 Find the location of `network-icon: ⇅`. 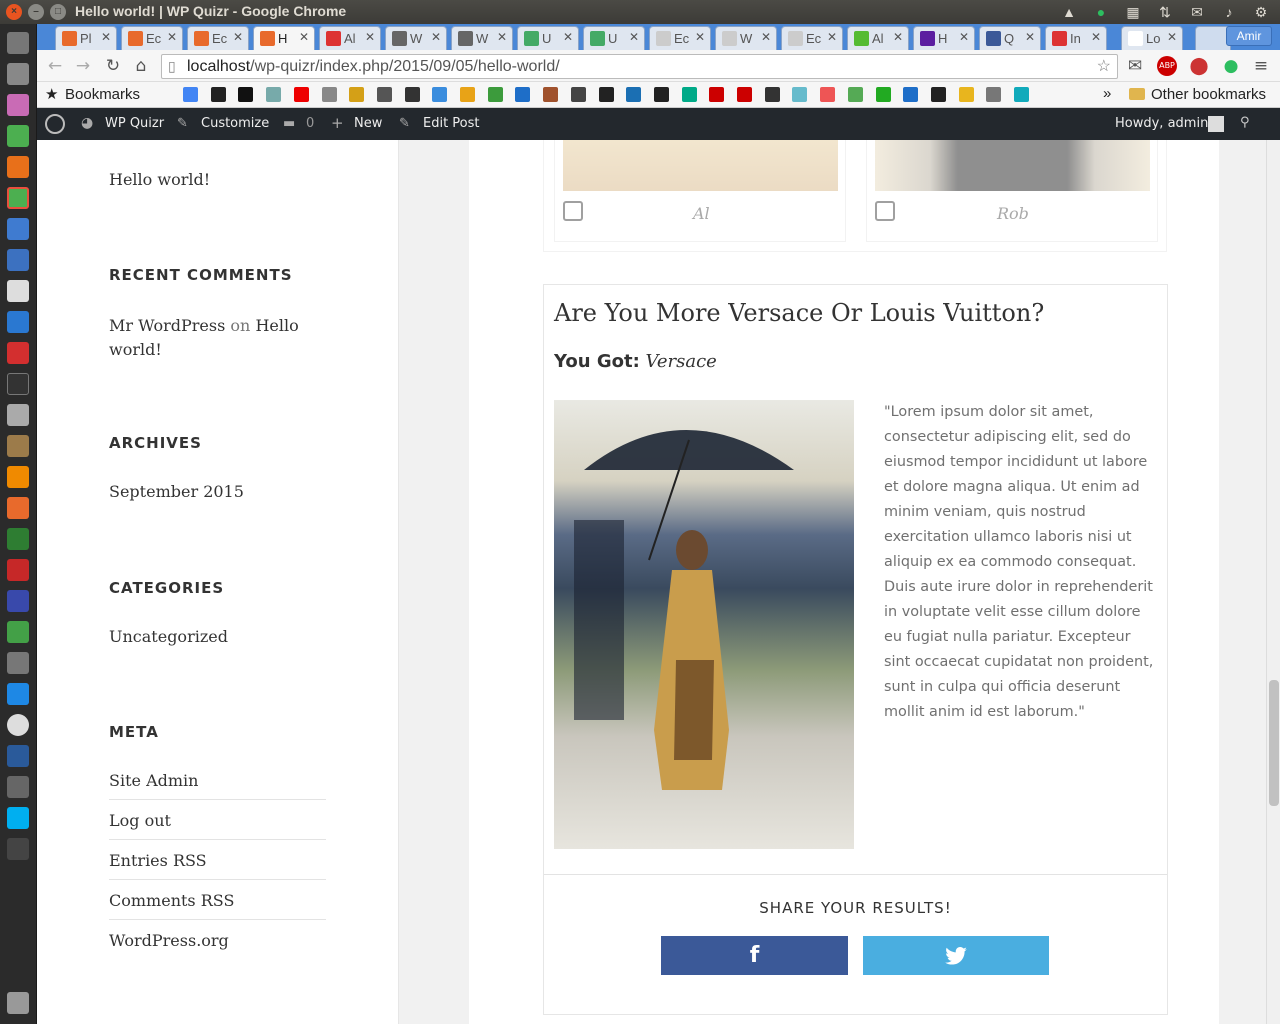

network-icon: ⇅ is located at coordinates (1165, 12).